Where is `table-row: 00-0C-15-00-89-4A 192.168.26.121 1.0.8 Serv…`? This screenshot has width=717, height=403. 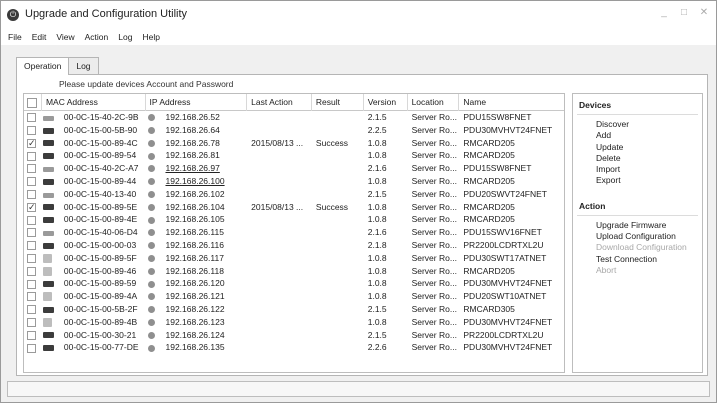
table-row: 00-0C-15-00-89-4A 192.168.26.121 1.0.8 Serv… is located at coordinates (294, 296).